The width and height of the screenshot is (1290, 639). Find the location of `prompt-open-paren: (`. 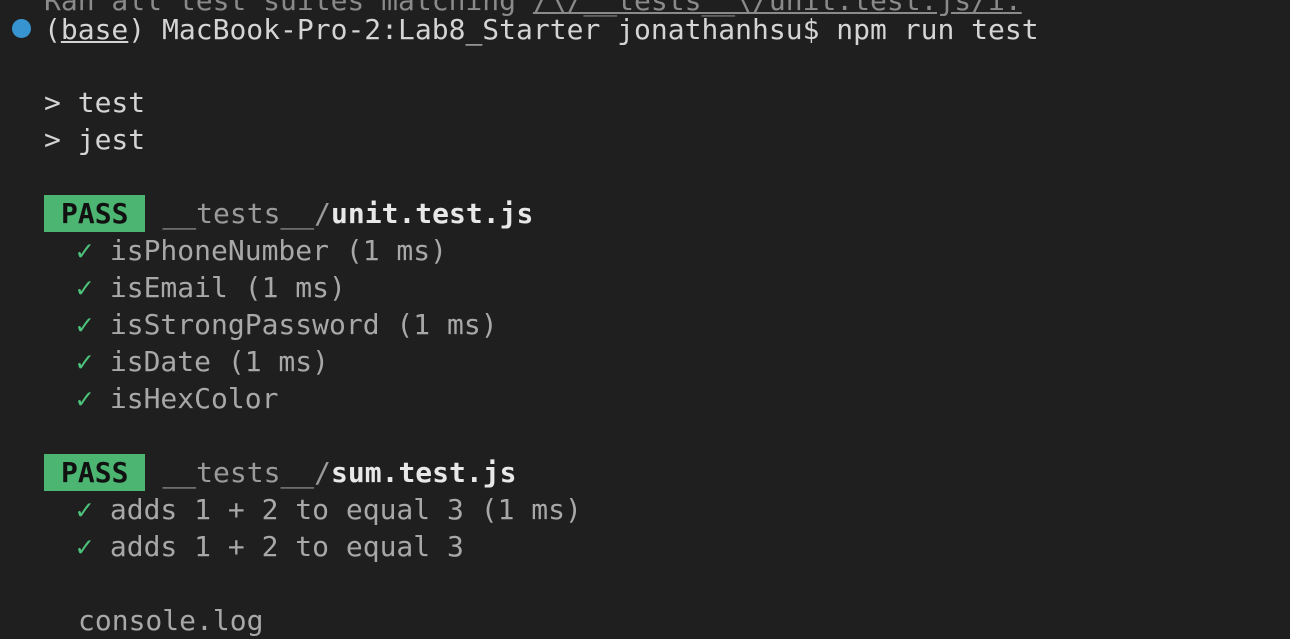

prompt-open-paren: ( is located at coordinates (52, 29).